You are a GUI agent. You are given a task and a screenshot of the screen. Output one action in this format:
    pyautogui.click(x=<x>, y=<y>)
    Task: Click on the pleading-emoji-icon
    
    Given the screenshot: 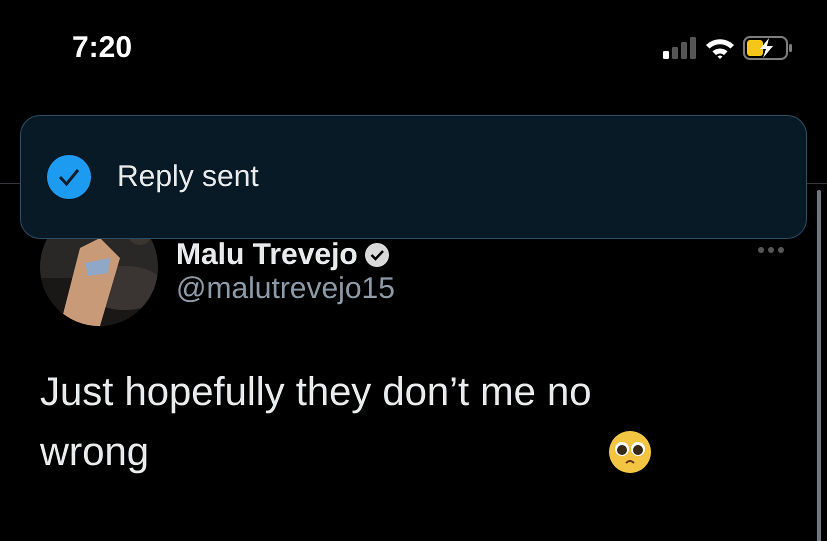 What is the action you would take?
    pyautogui.click(x=630, y=452)
    